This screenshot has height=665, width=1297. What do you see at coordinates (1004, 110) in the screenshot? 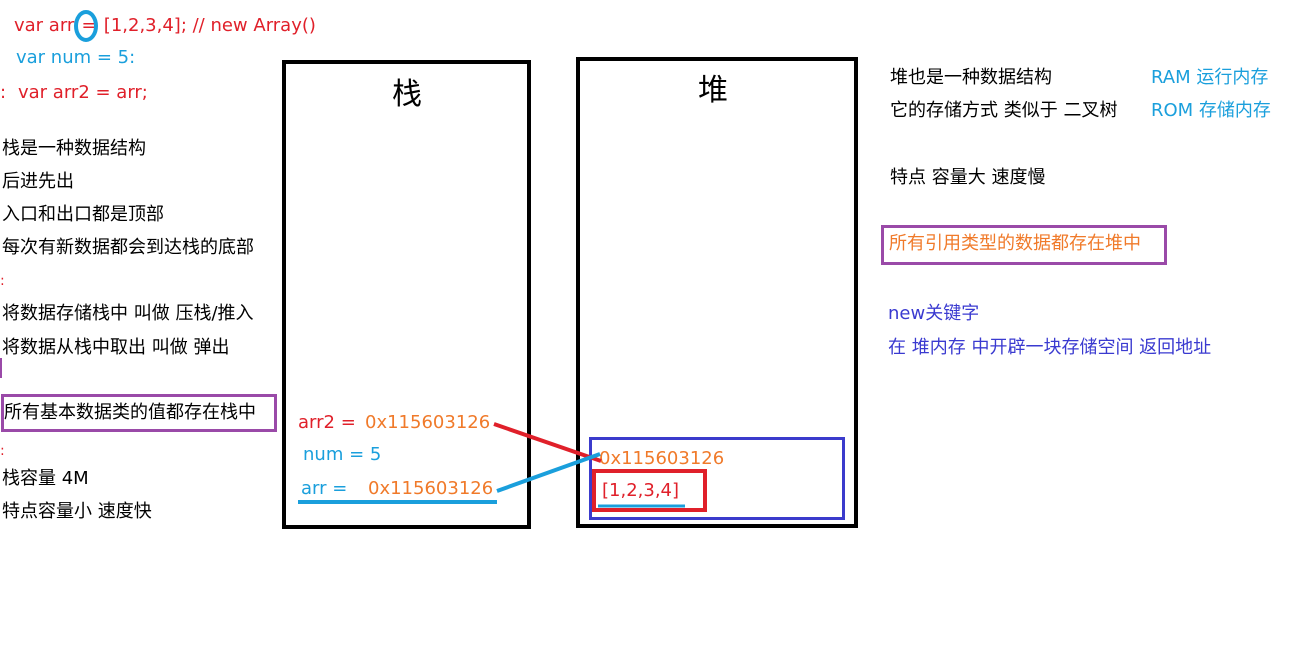
I see `heap-note-2: 它的存储方式 类似于 二叉树` at bounding box center [1004, 110].